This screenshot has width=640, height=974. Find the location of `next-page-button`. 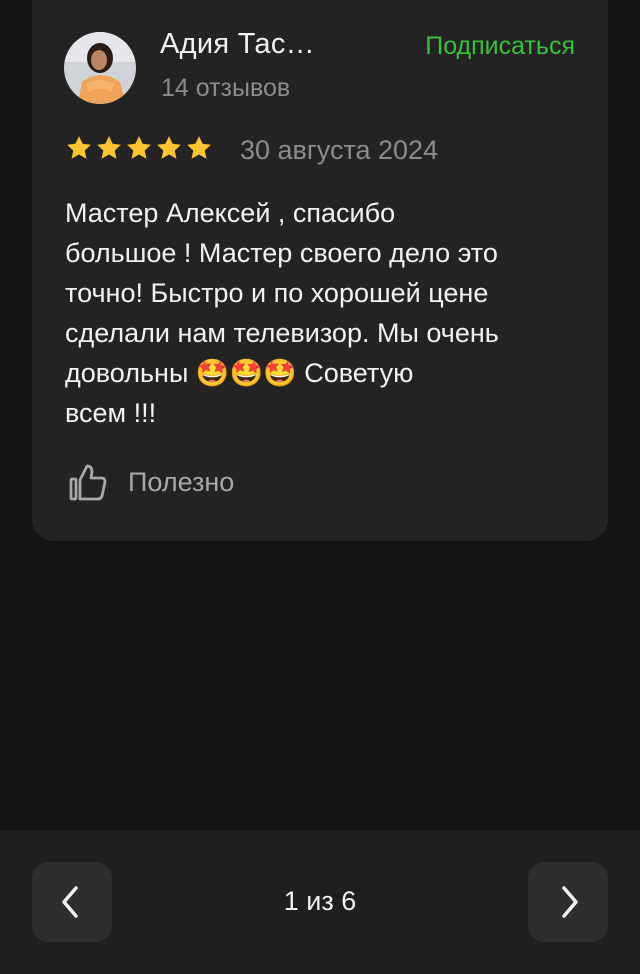

next-page-button is located at coordinates (568, 902).